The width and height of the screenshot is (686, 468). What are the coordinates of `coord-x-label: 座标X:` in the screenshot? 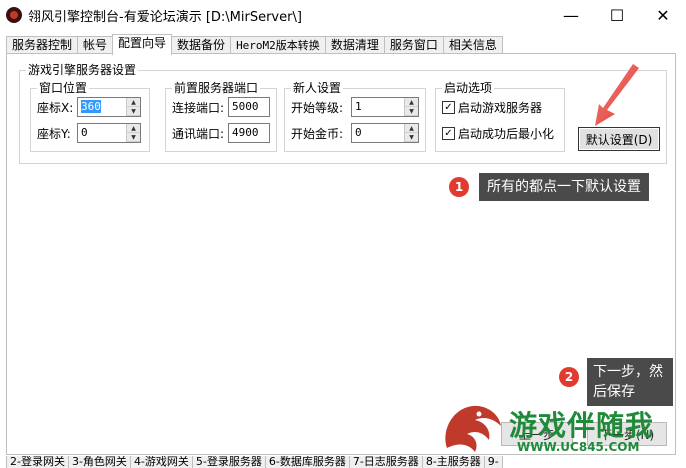 It's located at (55, 107).